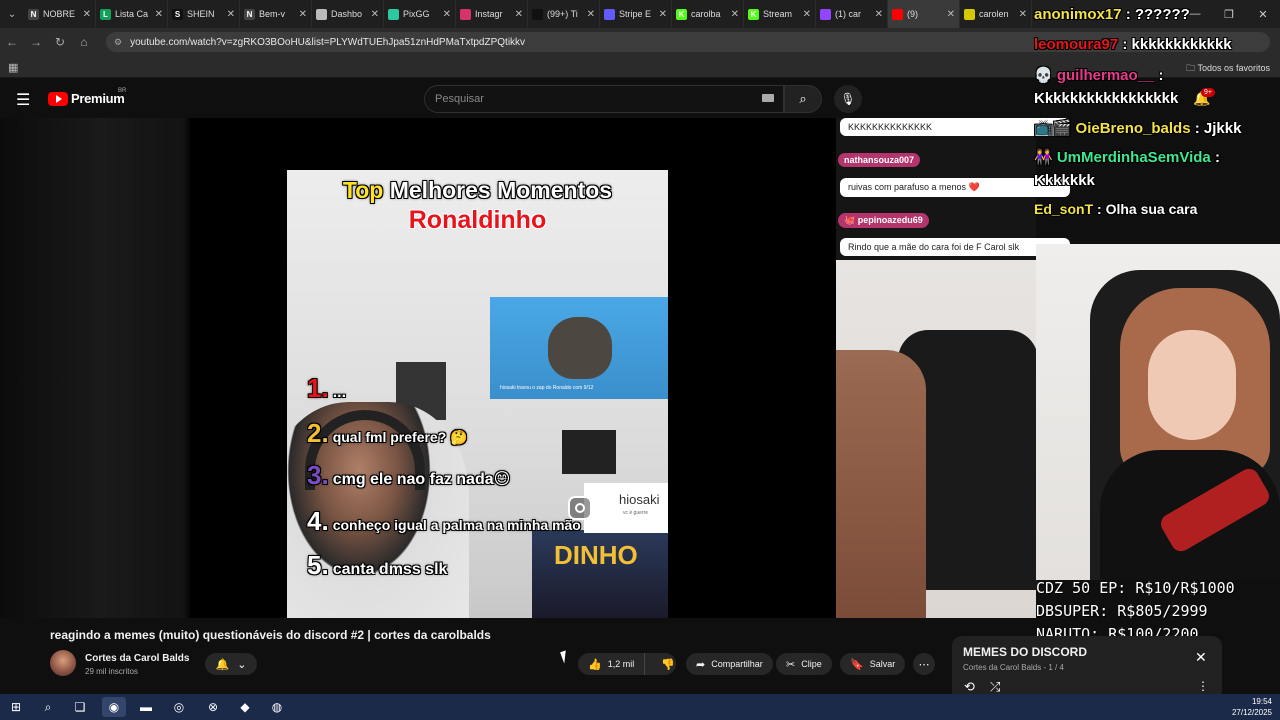  What do you see at coordinates (565, 657) in the screenshot?
I see `mouse-cursor` at bounding box center [565, 657].